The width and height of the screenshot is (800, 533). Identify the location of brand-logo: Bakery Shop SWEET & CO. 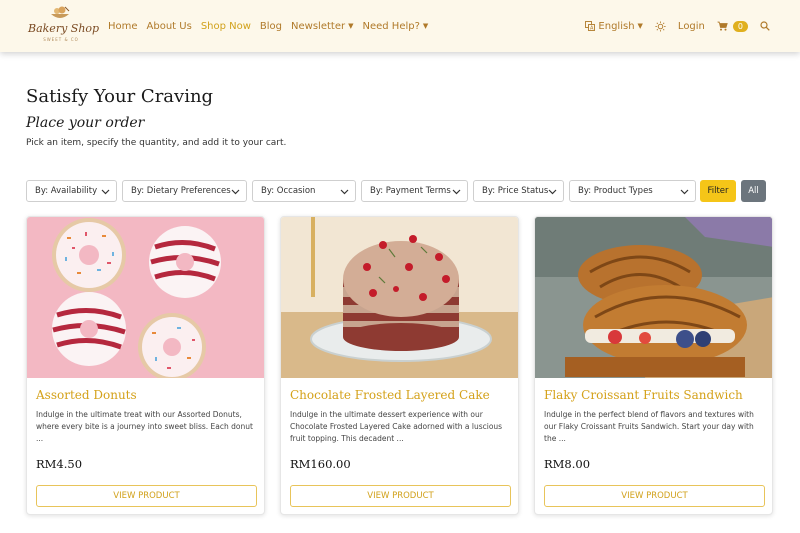
(64, 26).